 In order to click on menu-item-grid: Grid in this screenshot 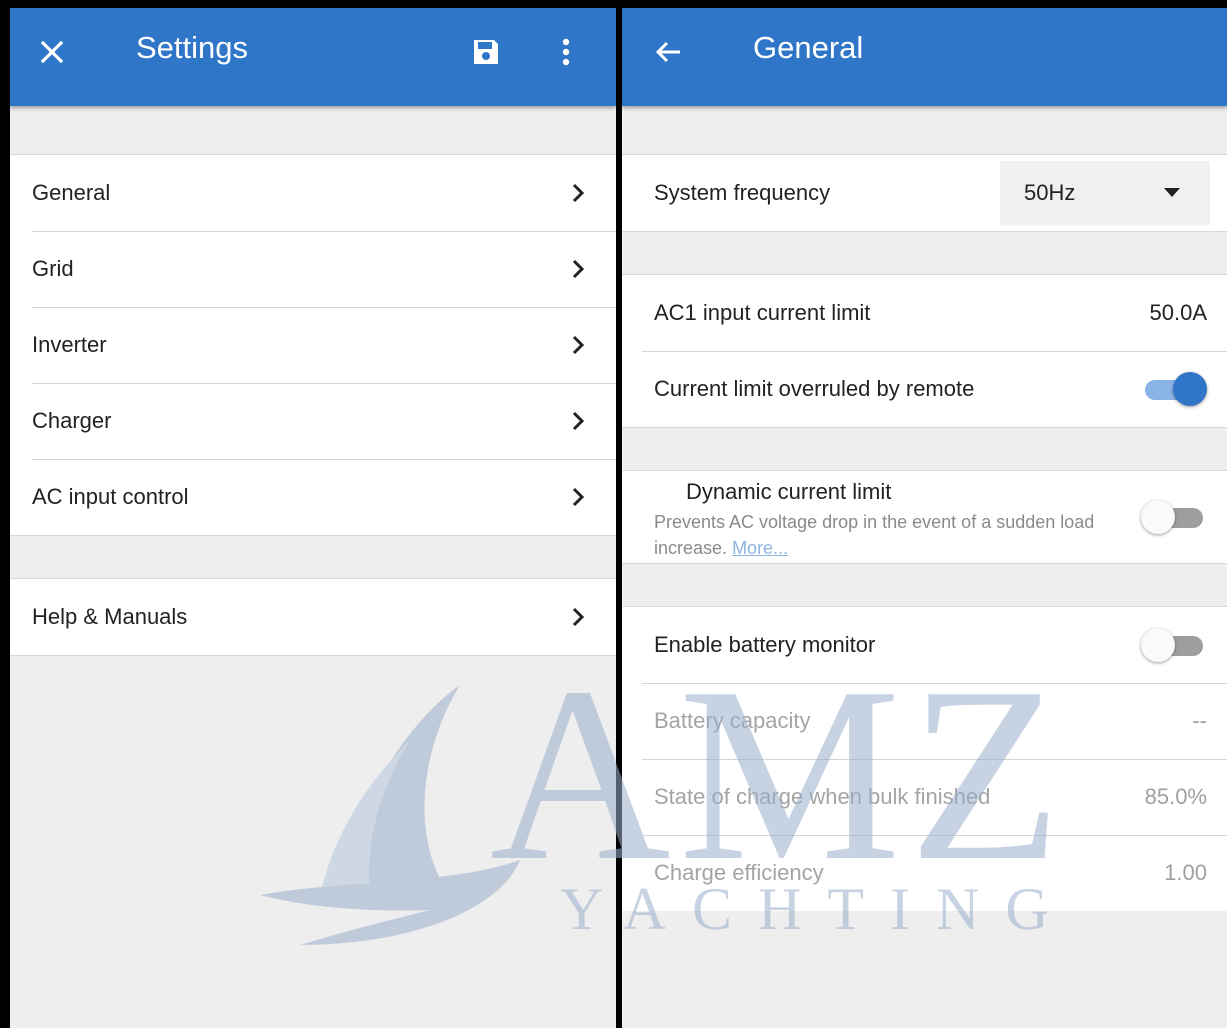, I will do `click(313, 269)`.